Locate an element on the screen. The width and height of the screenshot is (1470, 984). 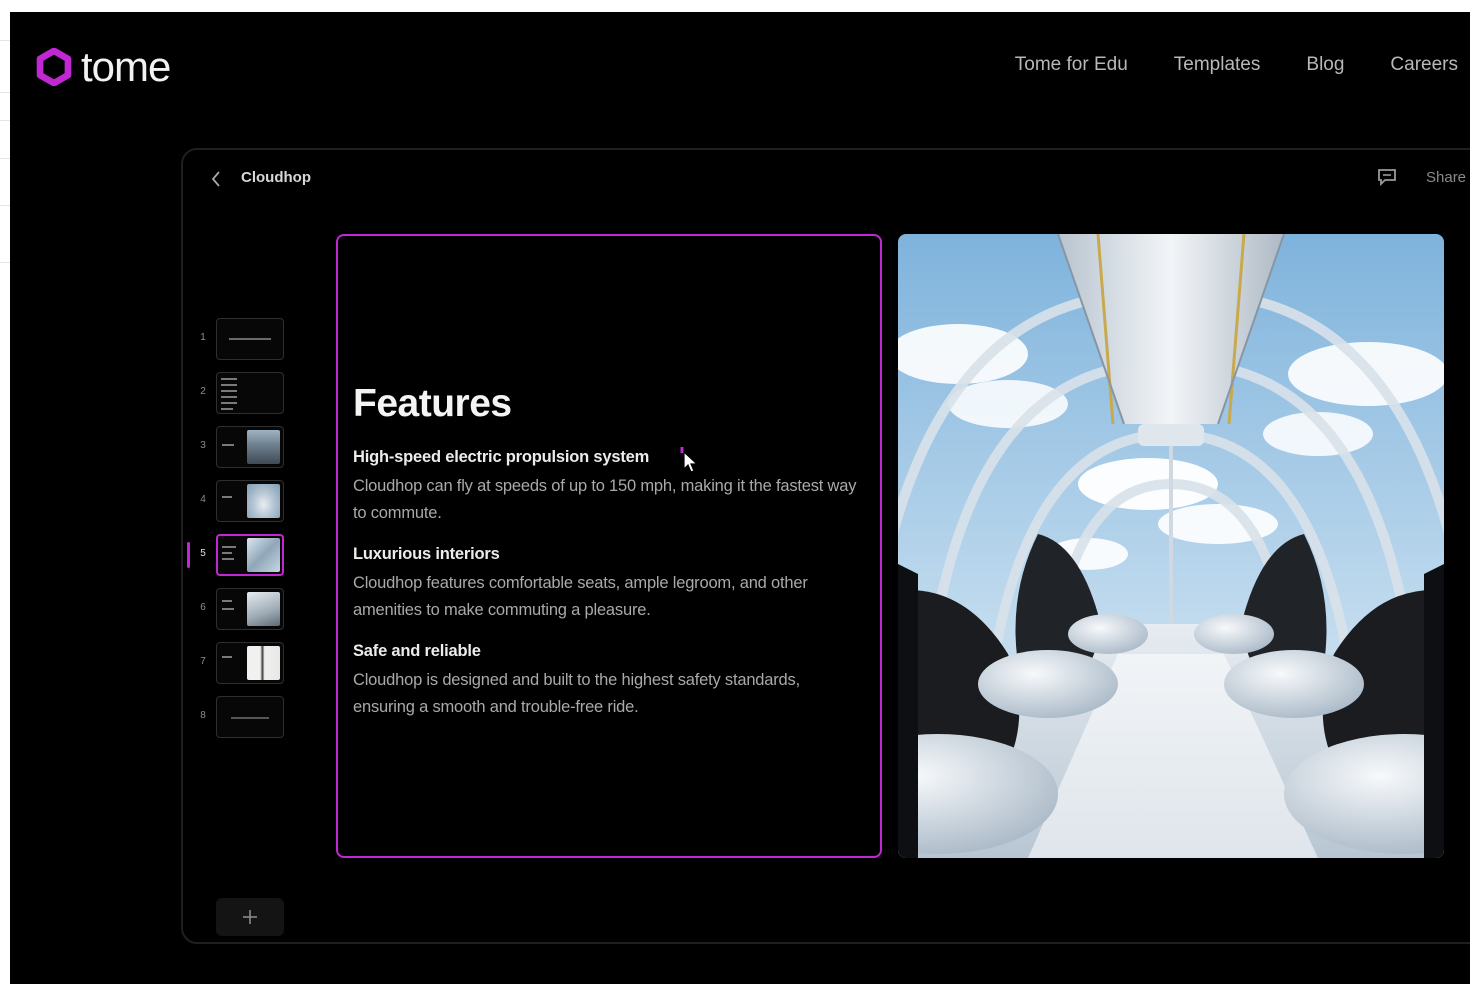
editor-toolbar: Cloudhop Share is located at coordinates (826, 179).